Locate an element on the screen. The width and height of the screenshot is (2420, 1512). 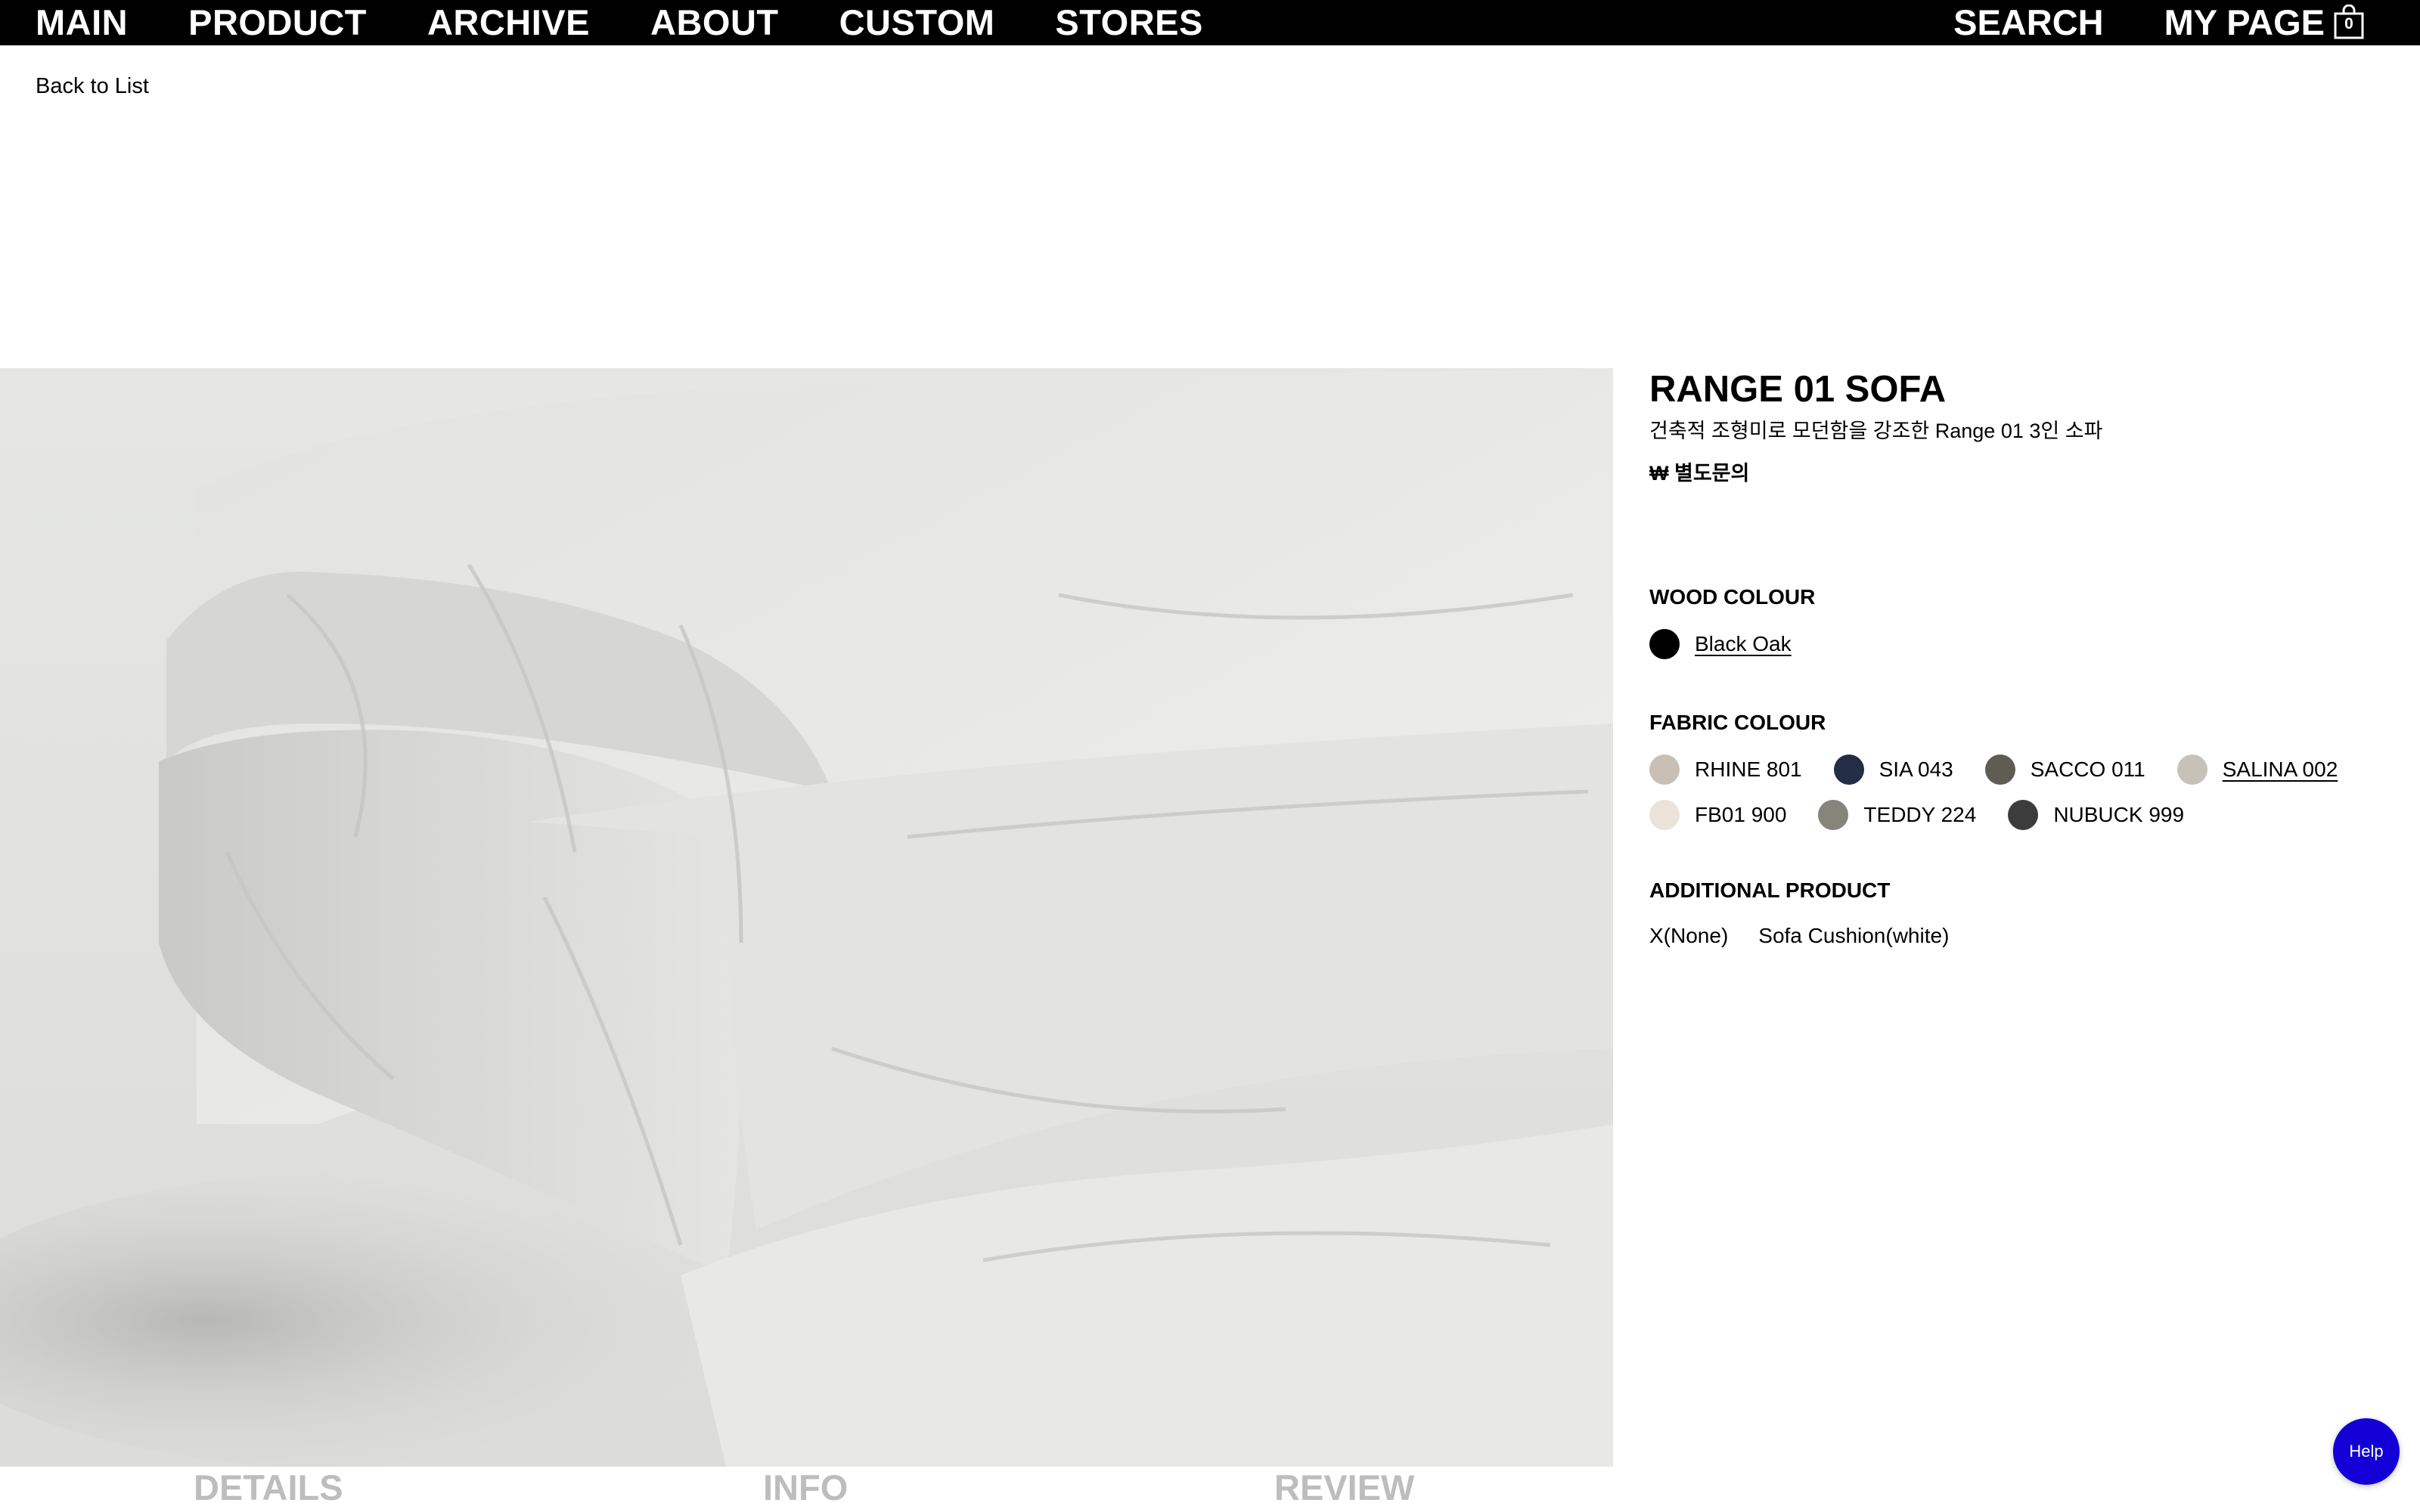
nav-product: PRODUCT is located at coordinates (277, 22).